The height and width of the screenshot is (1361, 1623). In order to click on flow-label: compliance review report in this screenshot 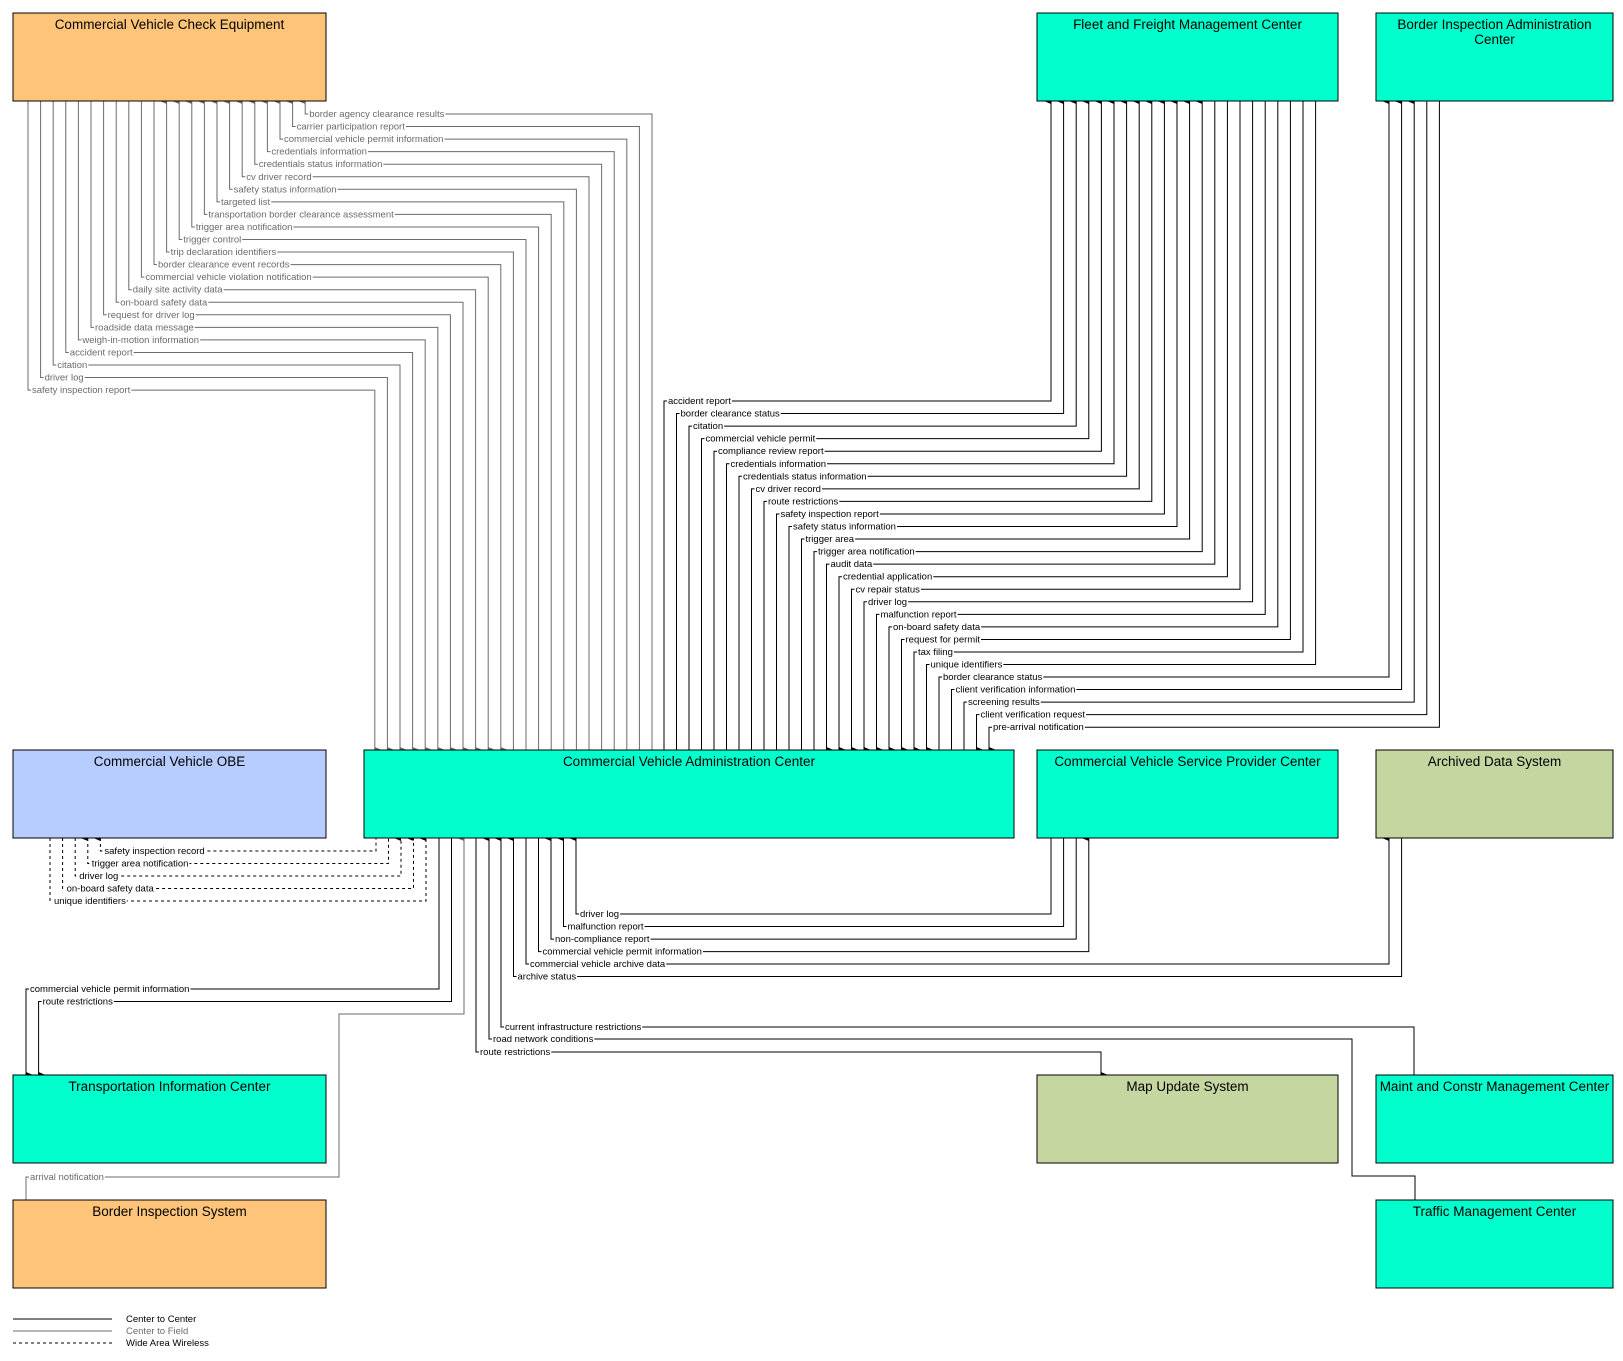, I will do `click(771, 451)`.